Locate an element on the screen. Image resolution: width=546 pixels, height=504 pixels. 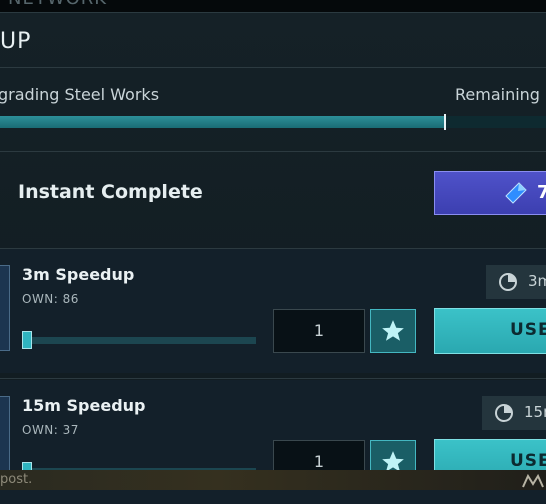
star-icon is located at coordinates (393, 330).